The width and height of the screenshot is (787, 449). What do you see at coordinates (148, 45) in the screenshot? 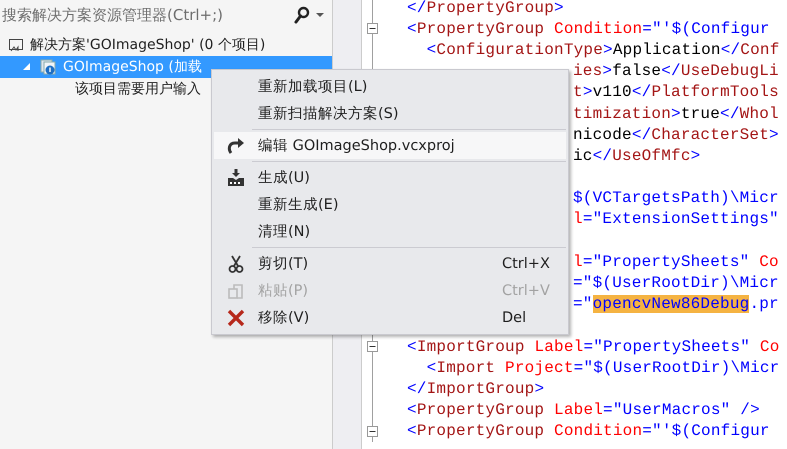
I see `tree-item-label: 解决方案'GOImageShop' (0 个项目)` at bounding box center [148, 45].